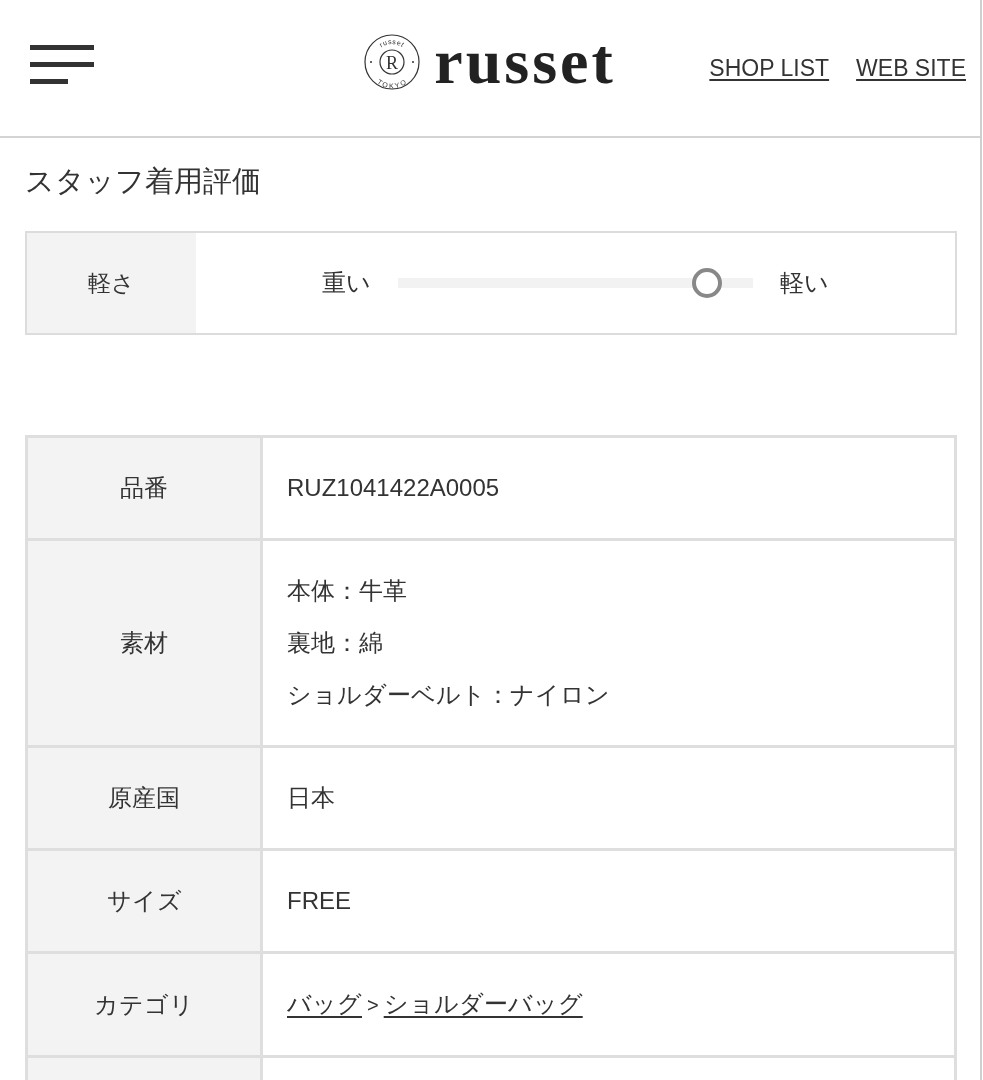 The height and width of the screenshot is (1080, 983). Describe the element at coordinates (449, 695) in the screenshot. I see `material-text: ショルダーベルト：ナイロン` at that location.